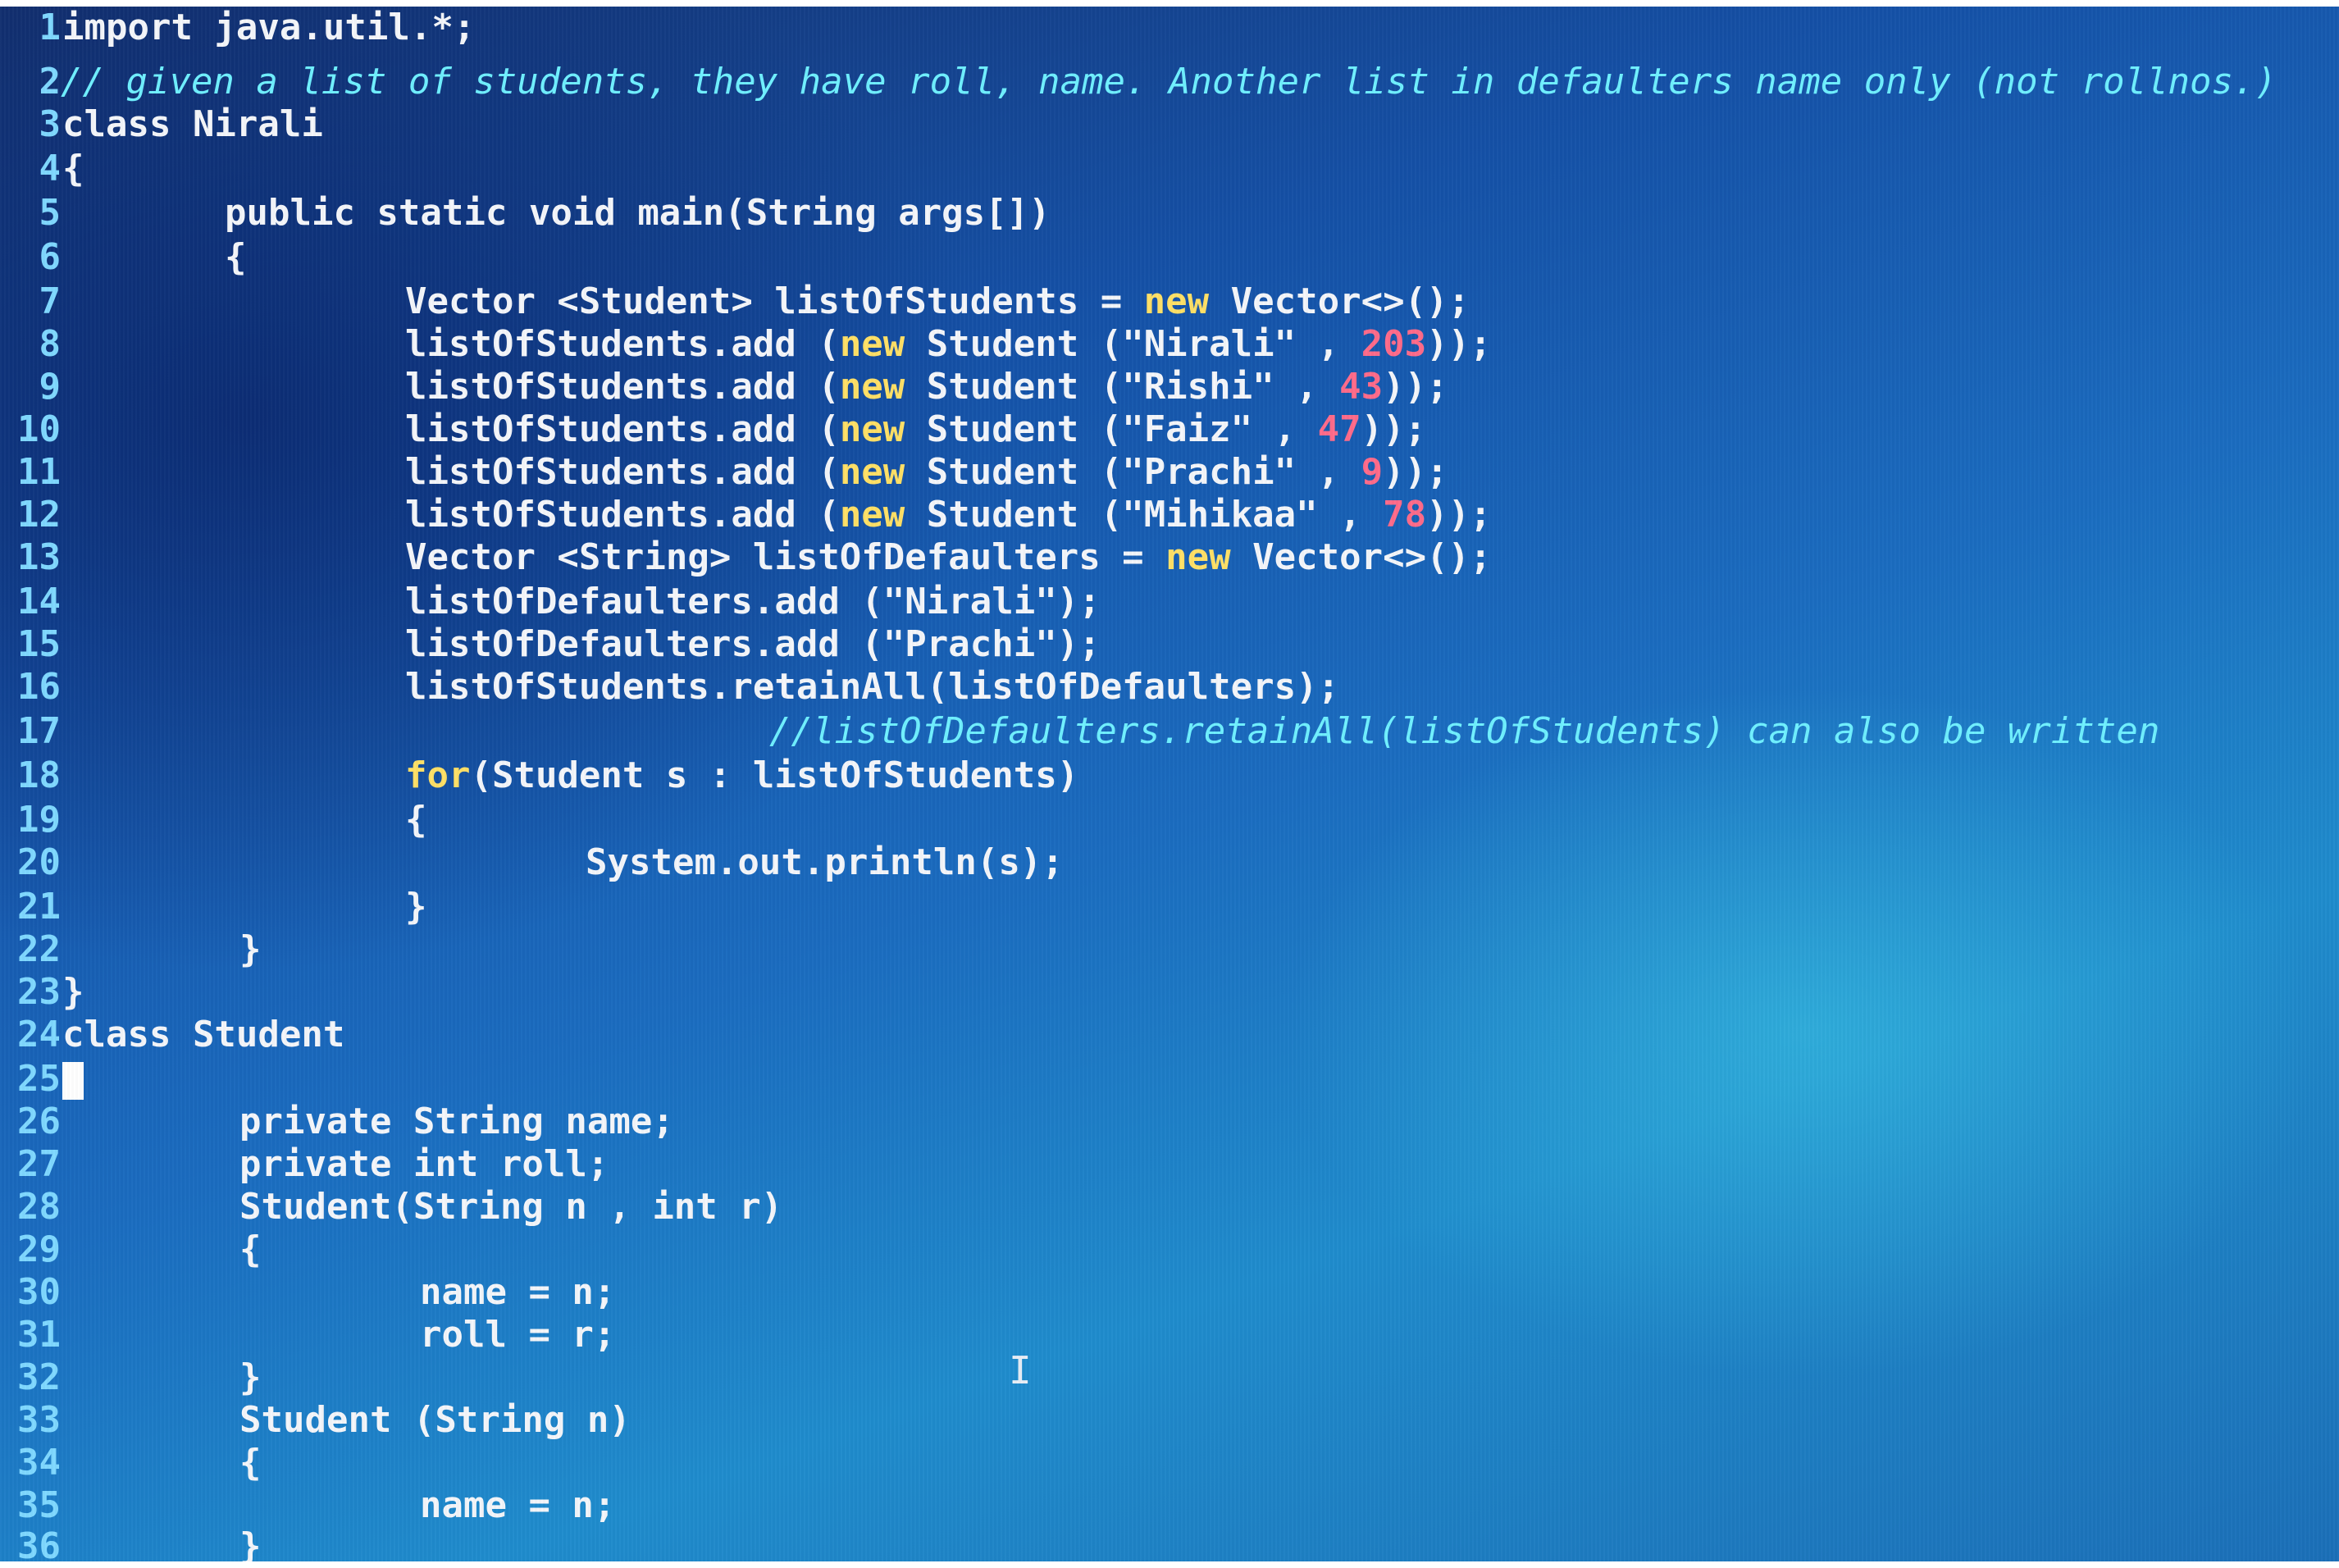 The width and height of the screenshot is (2339, 1568). I want to click on line-number: 17, so click(39, 731).